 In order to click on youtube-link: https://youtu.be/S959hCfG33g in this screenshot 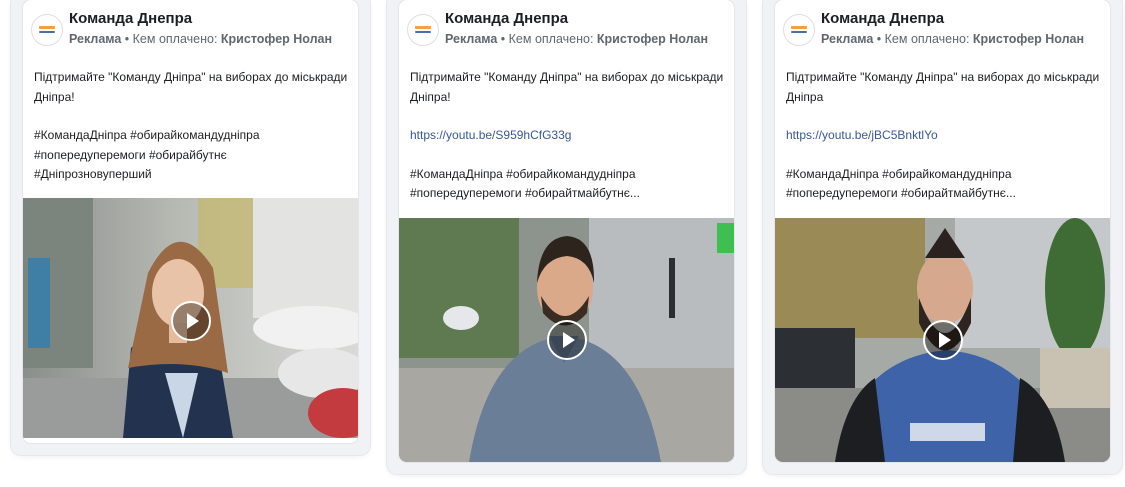, I will do `click(567, 136)`.